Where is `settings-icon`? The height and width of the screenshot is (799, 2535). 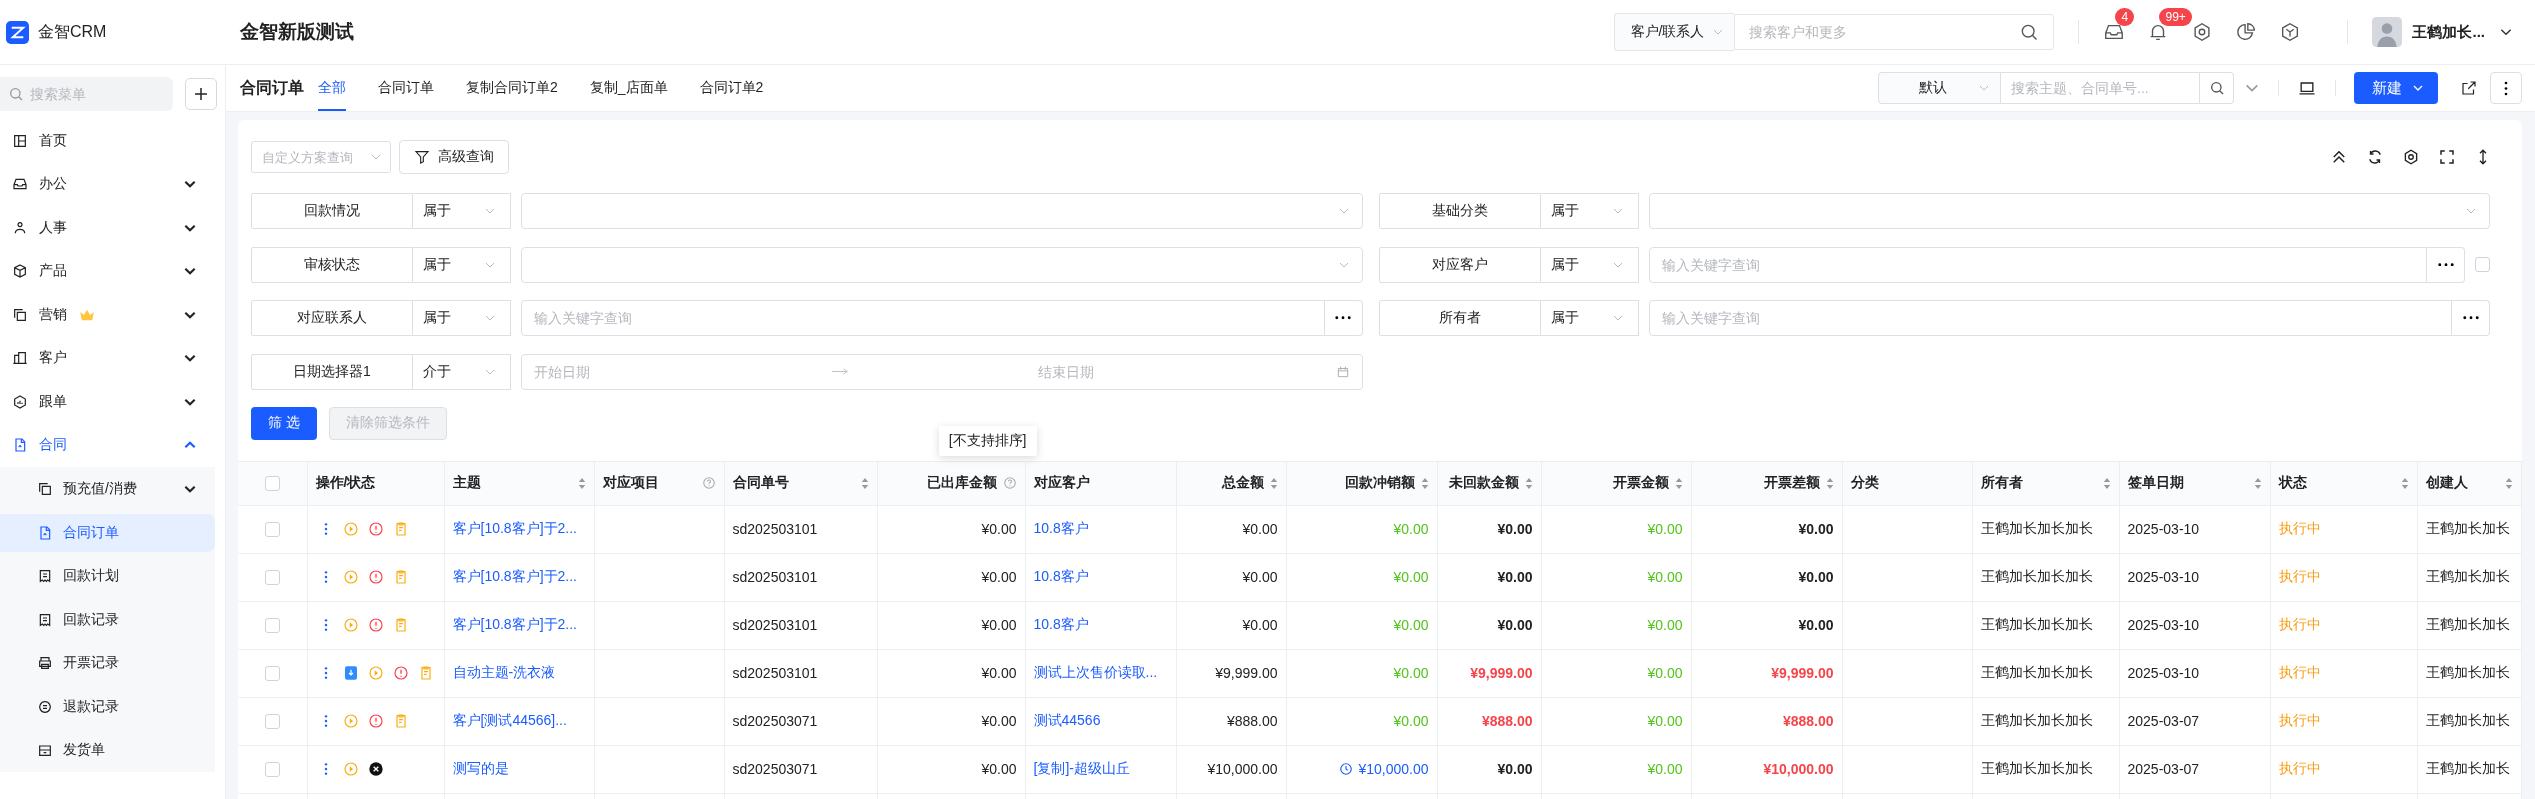
settings-icon is located at coordinates (2411, 157).